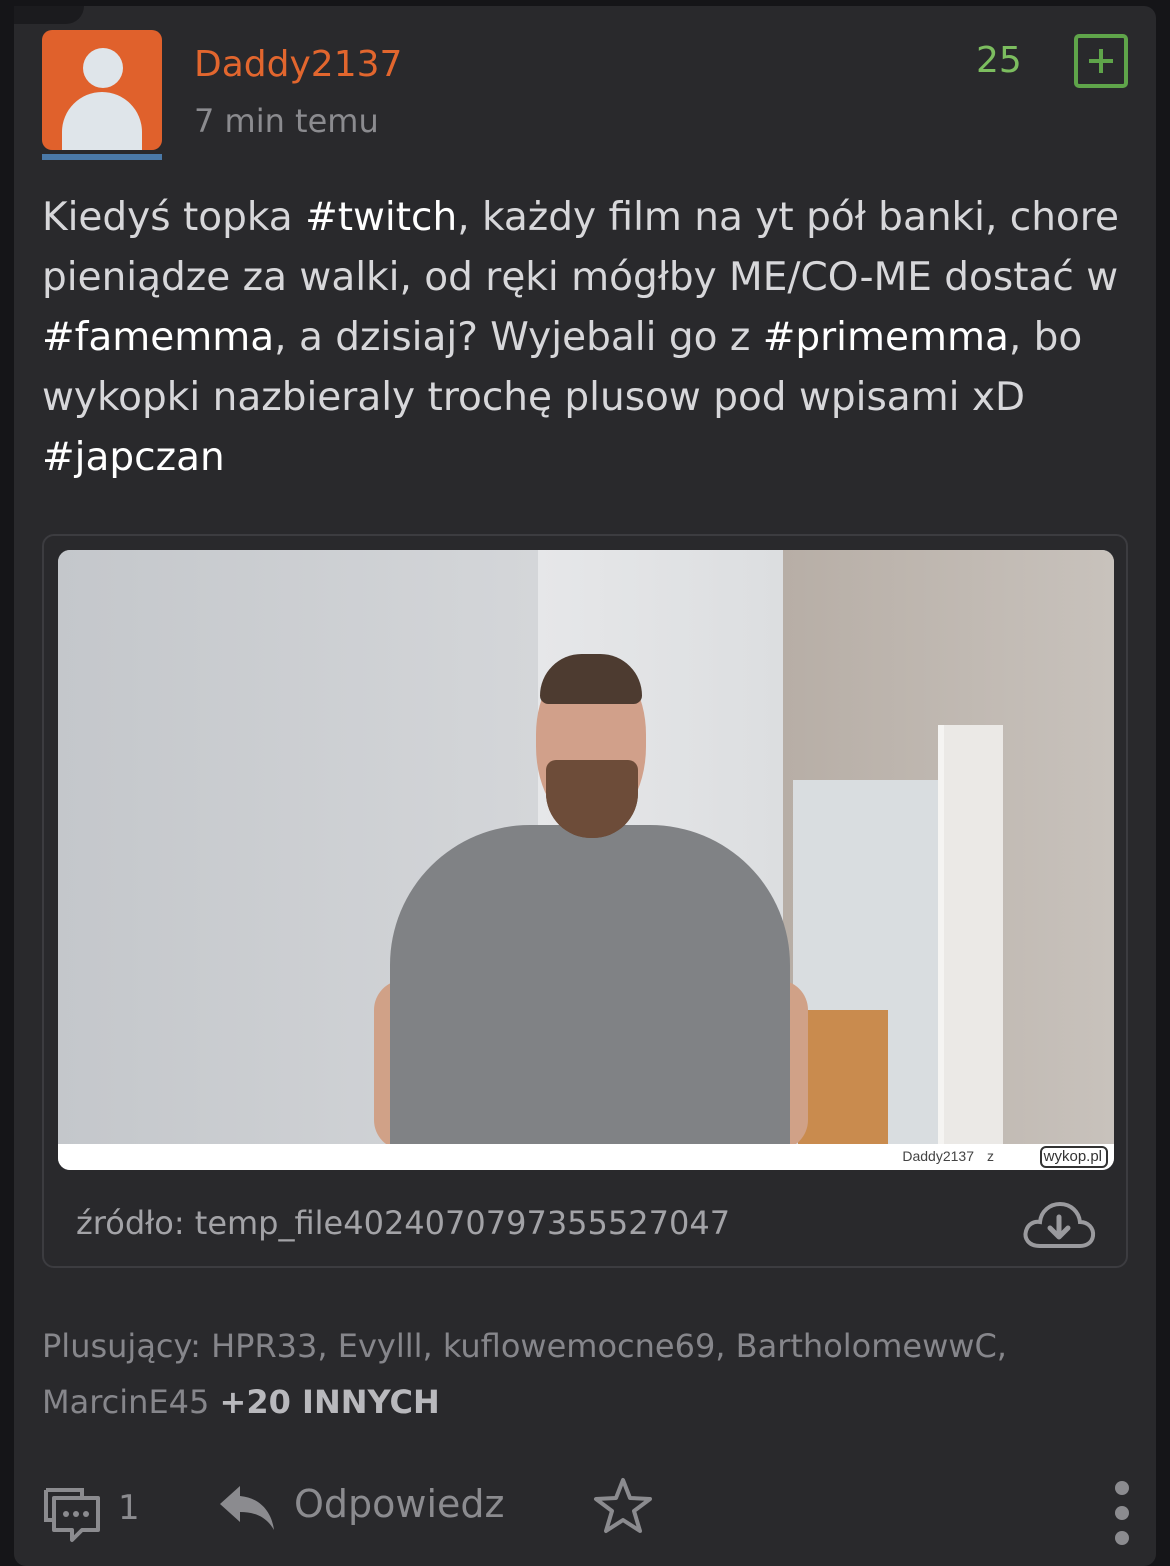 Image resolution: width=1170 pixels, height=1566 pixels. What do you see at coordinates (158, 337) in the screenshot?
I see `tag-famemma: #famemma` at bounding box center [158, 337].